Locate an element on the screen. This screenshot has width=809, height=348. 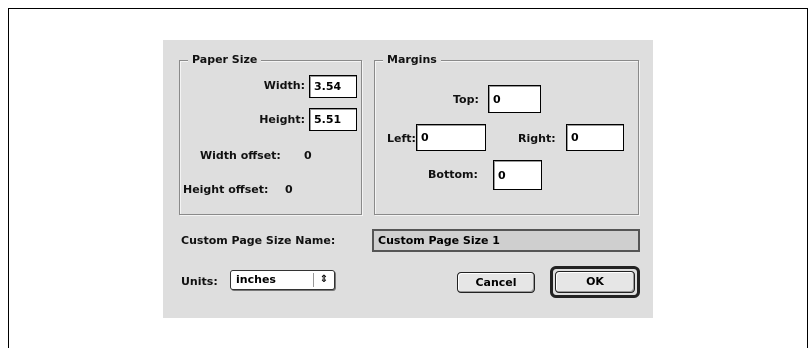
top-label: Top: is located at coordinates (466, 99).